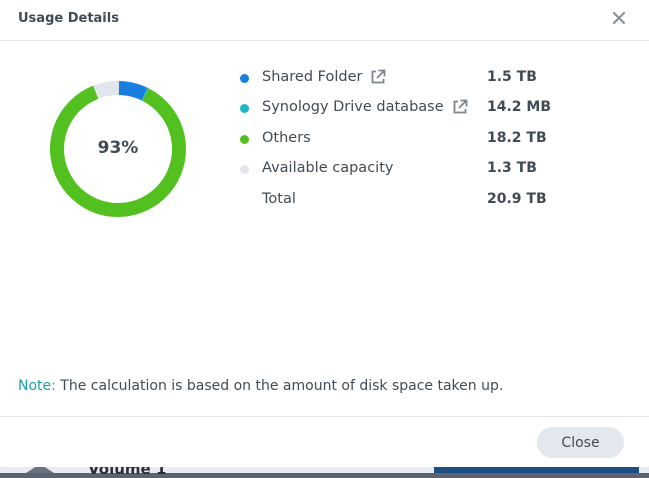 The image size is (649, 478). What do you see at coordinates (512, 77) in the screenshot?
I see `legend-value-shared-folder: 1.5 TB` at bounding box center [512, 77].